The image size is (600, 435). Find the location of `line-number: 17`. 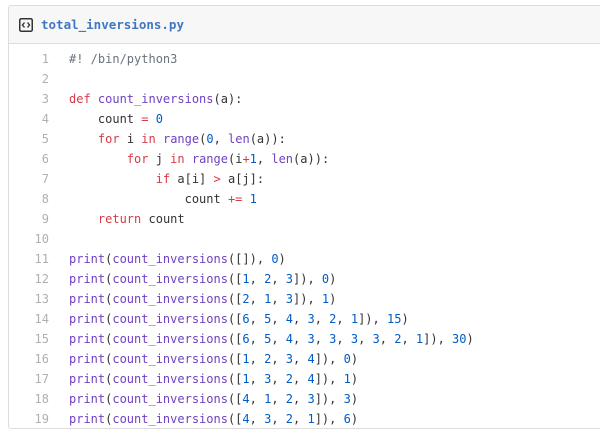

line-number: 17 is located at coordinates (29, 379).